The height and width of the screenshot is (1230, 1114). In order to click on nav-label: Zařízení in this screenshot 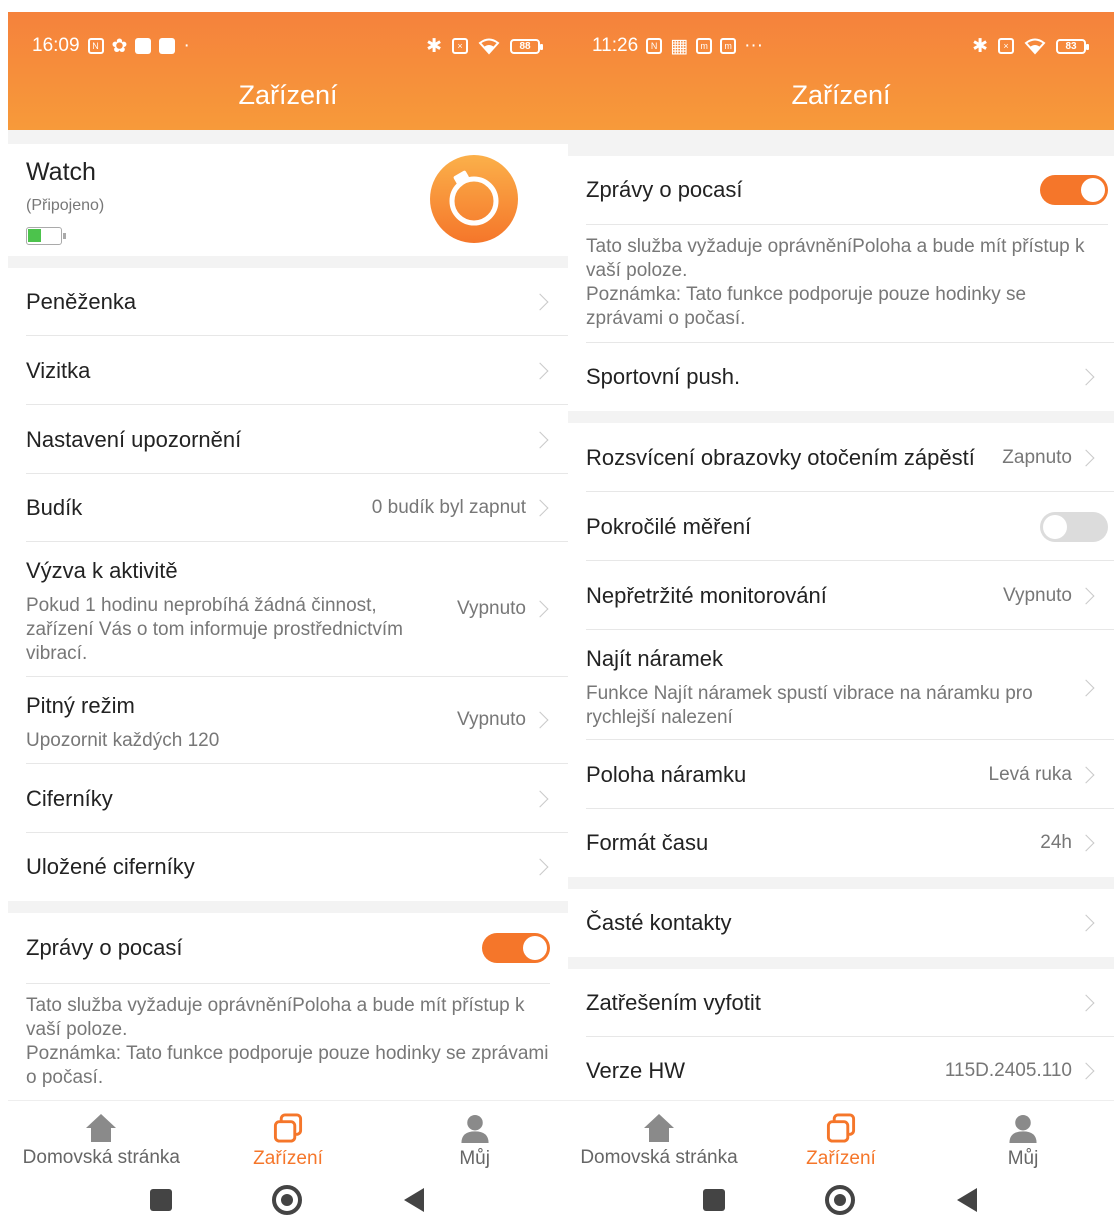, I will do `click(288, 1158)`.